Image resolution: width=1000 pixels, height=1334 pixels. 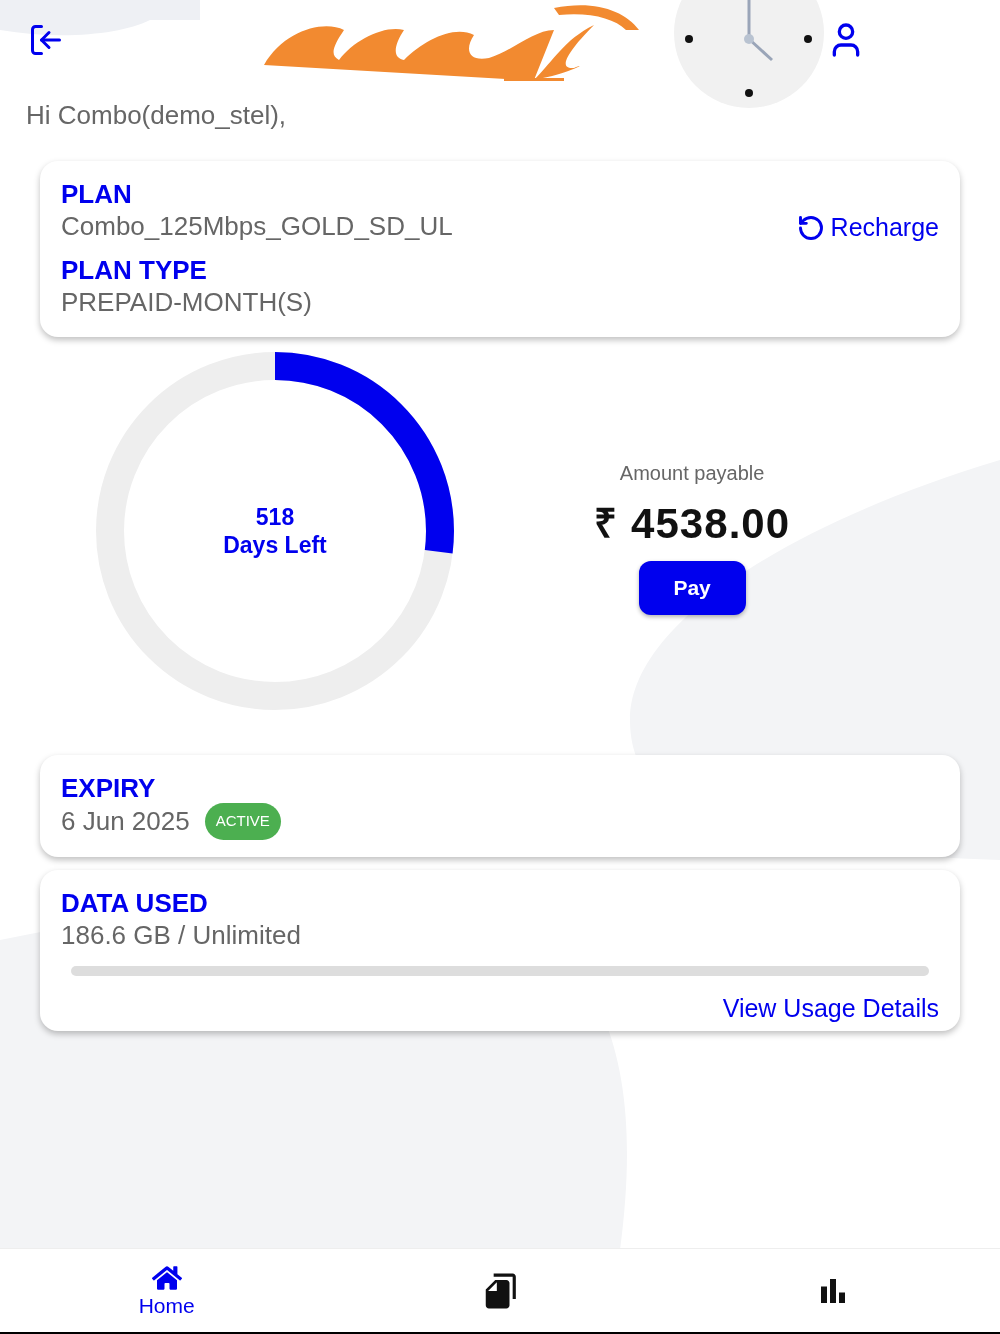 What do you see at coordinates (242, 821) in the screenshot?
I see `status-badge: ACTIVE` at bounding box center [242, 821].